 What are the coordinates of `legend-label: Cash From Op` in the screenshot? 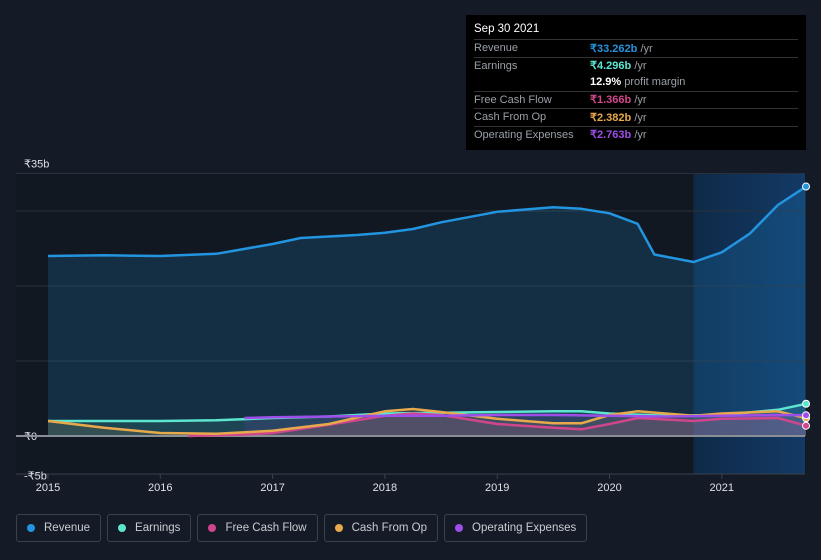 It's located at (389, 528).